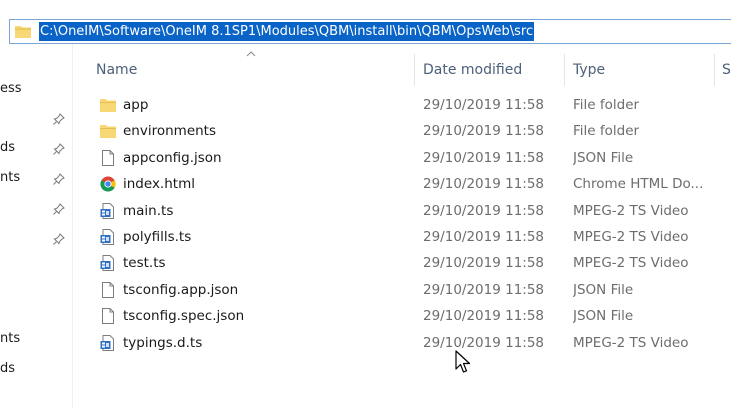 This screenshot has height=408, width=731. Describe the element at coordinates (183, 316) in the screenshot. I see `file-name: tsconfig.spec.json` at that location.